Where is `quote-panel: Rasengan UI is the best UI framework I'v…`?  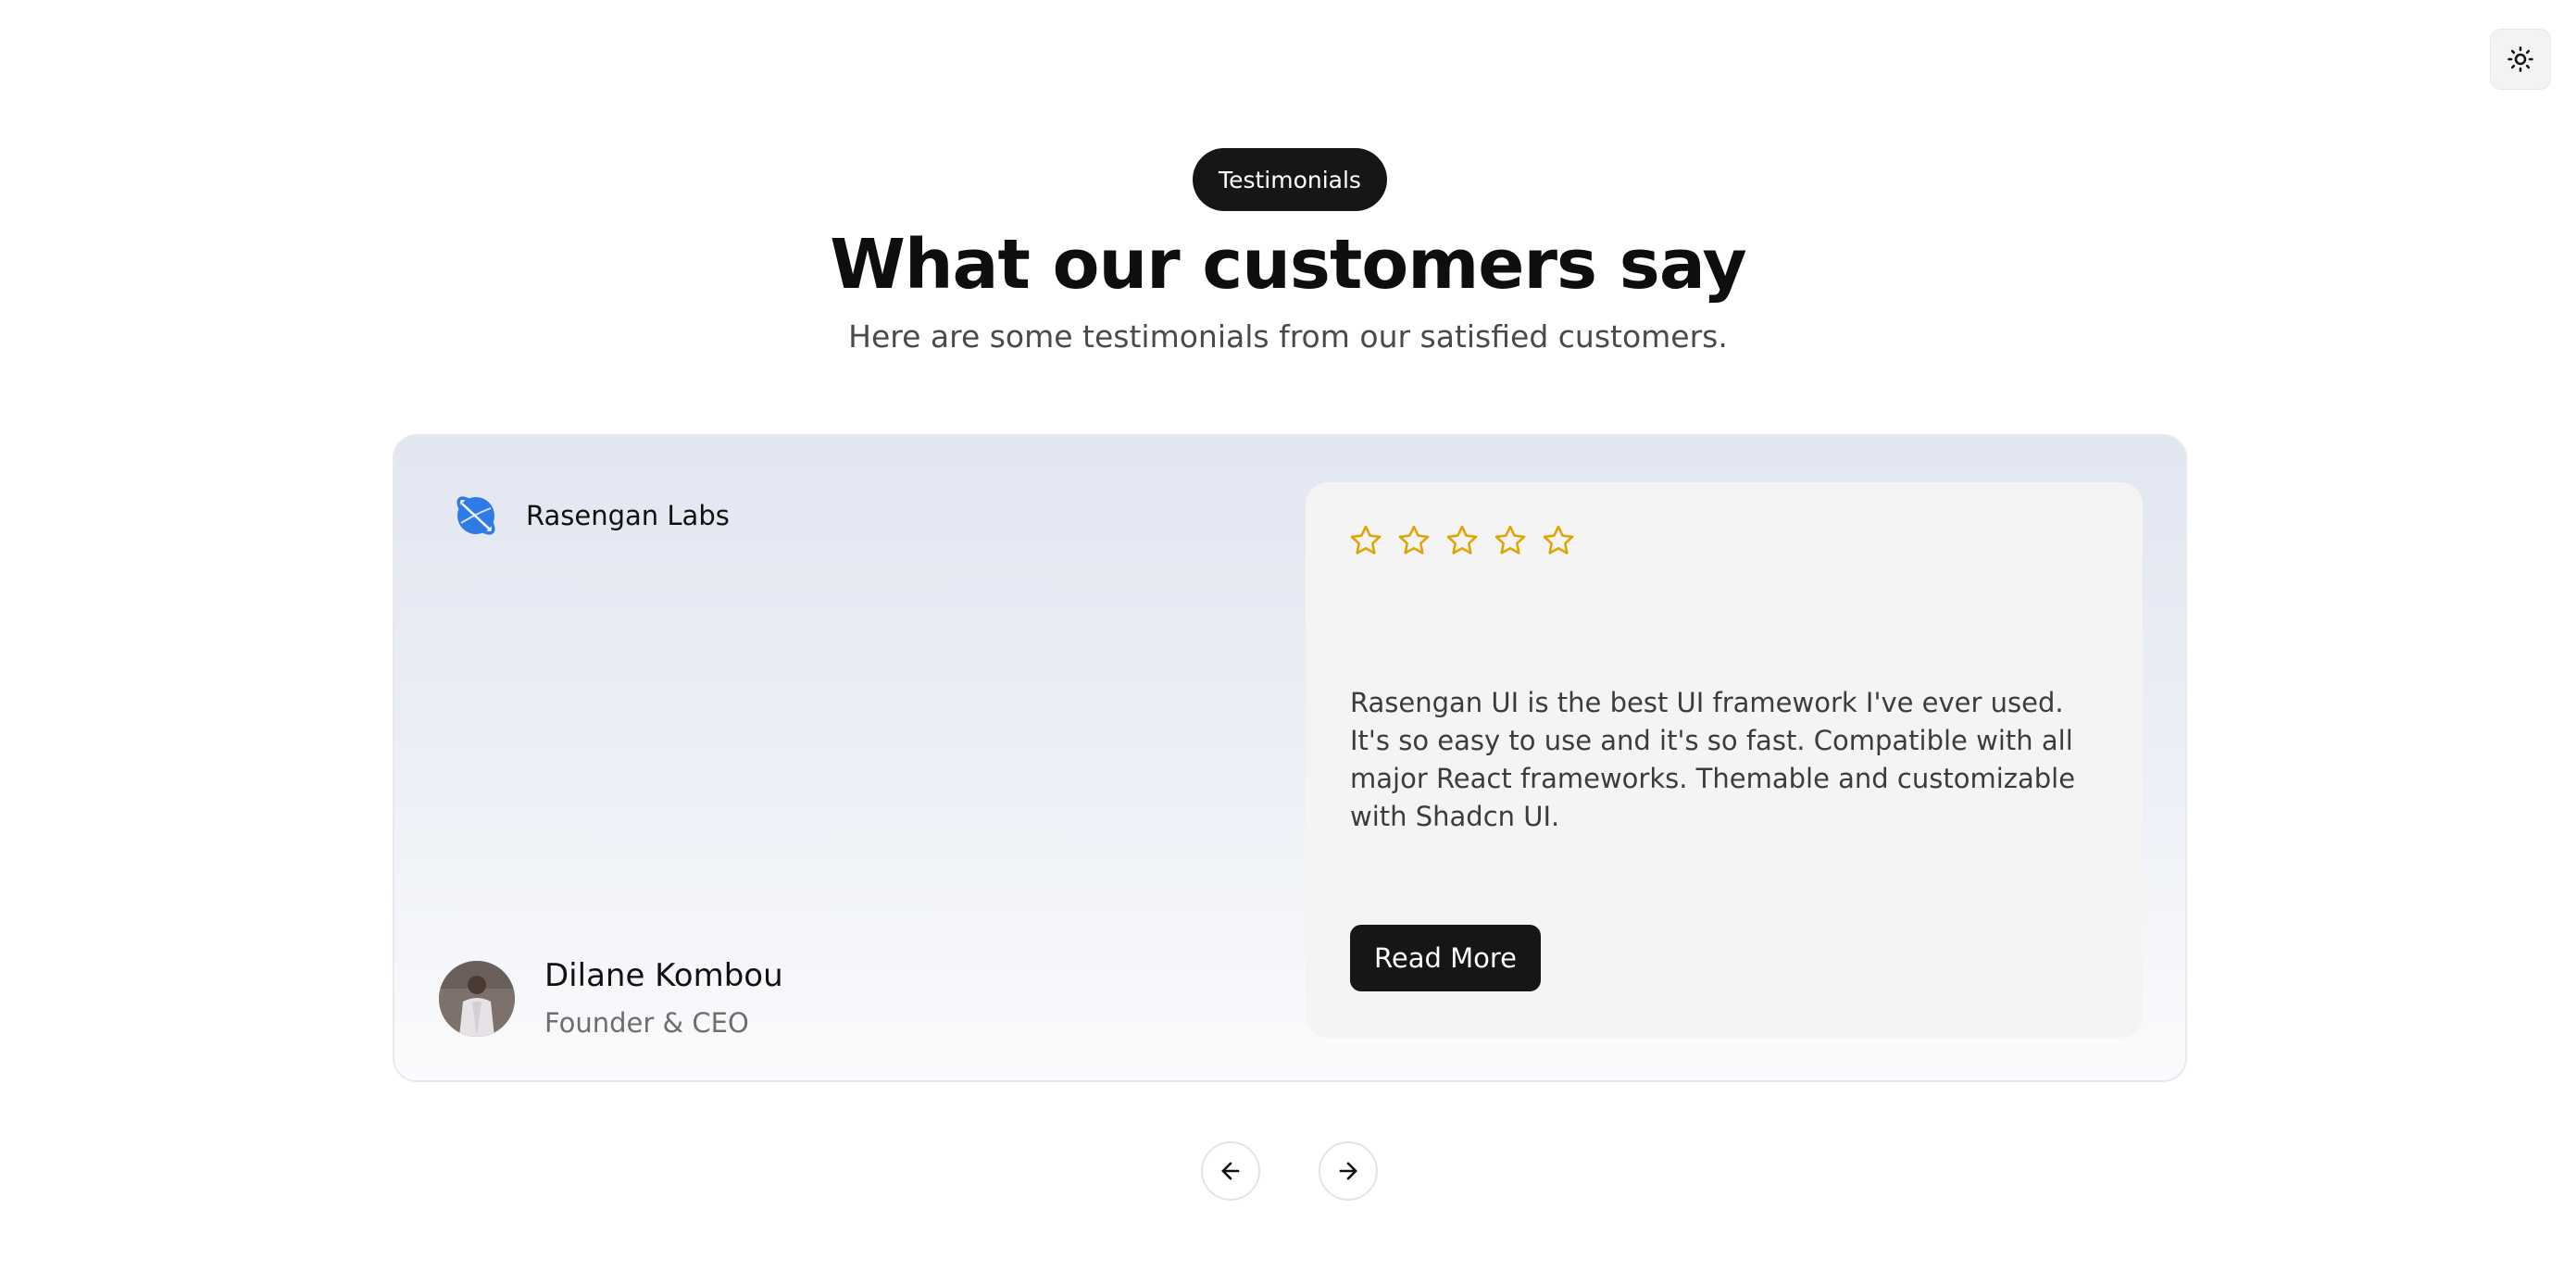
quote-panel: Rasengan UI is the best UI framework I'v… is located at coordinates (1725, 760).